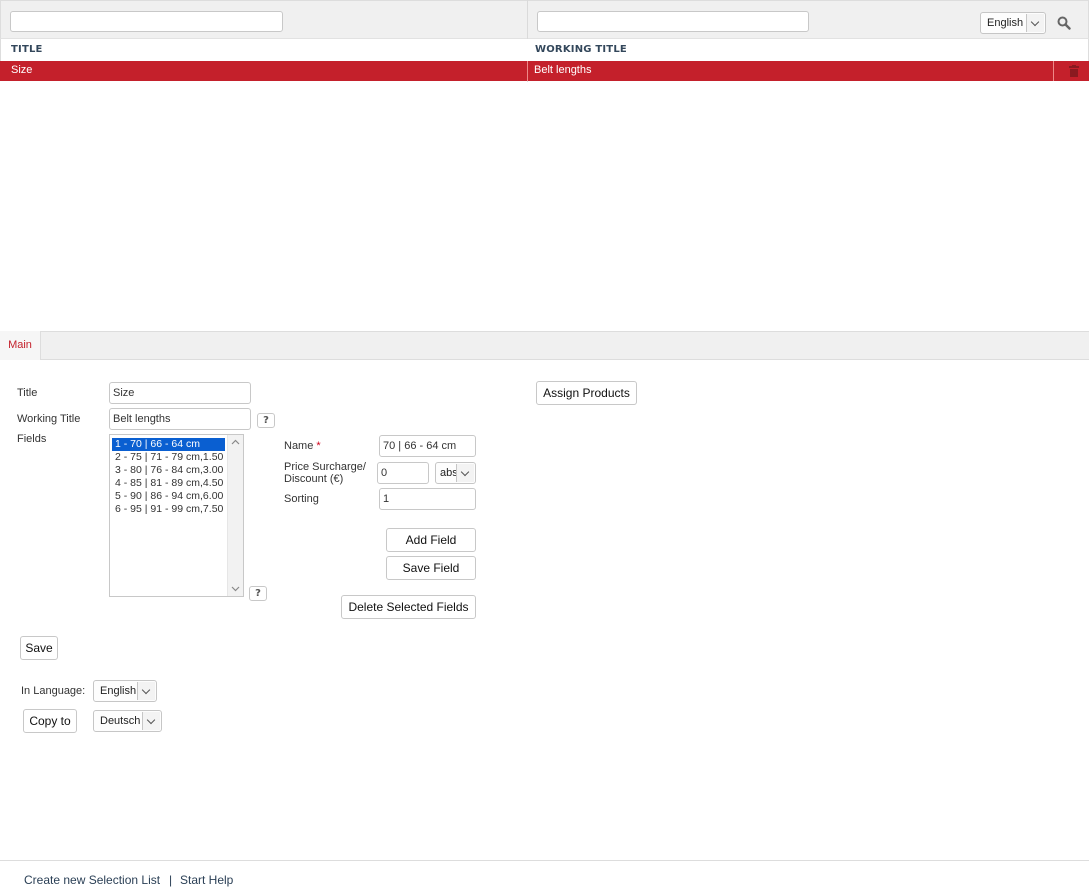 The height and width of the screenshot is (896, 1089). I want to click on title-filter-input, so click(146, 21).